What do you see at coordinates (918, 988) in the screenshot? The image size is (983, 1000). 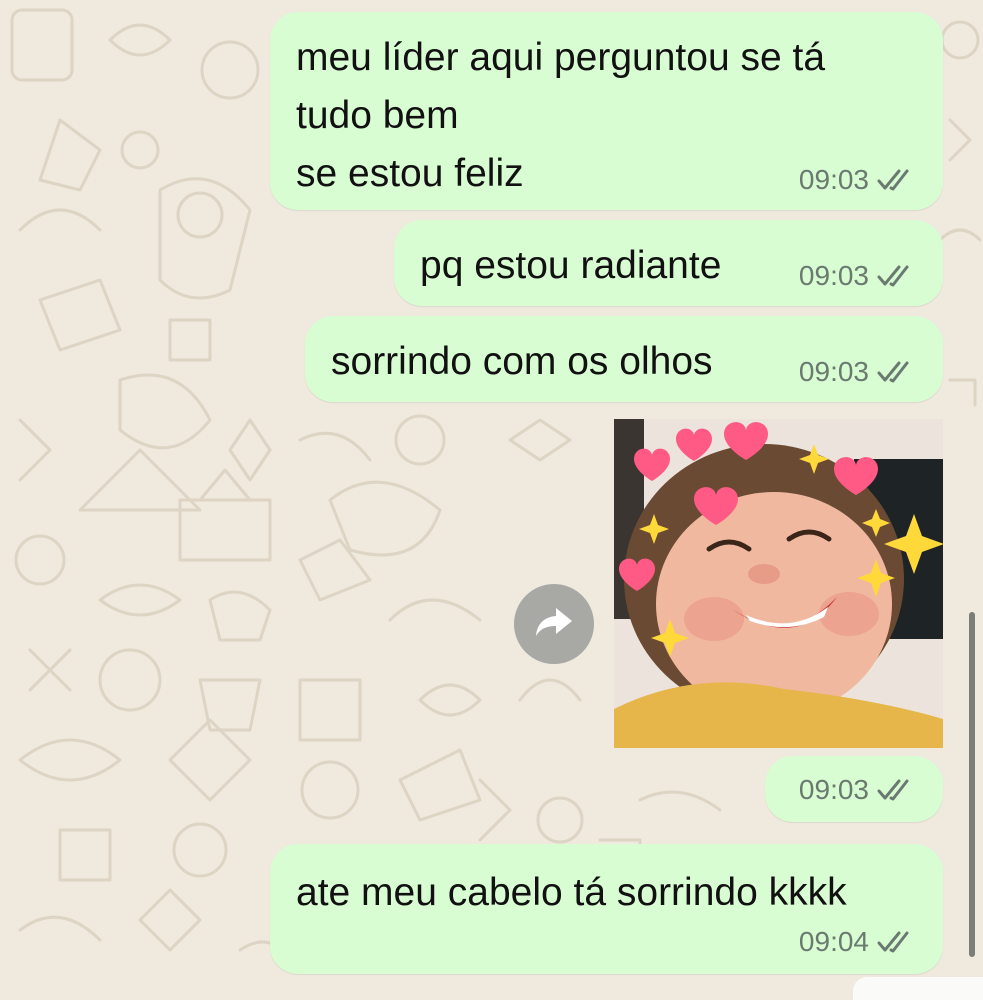 I see `composer-edge` at bounding box center [918, 988].